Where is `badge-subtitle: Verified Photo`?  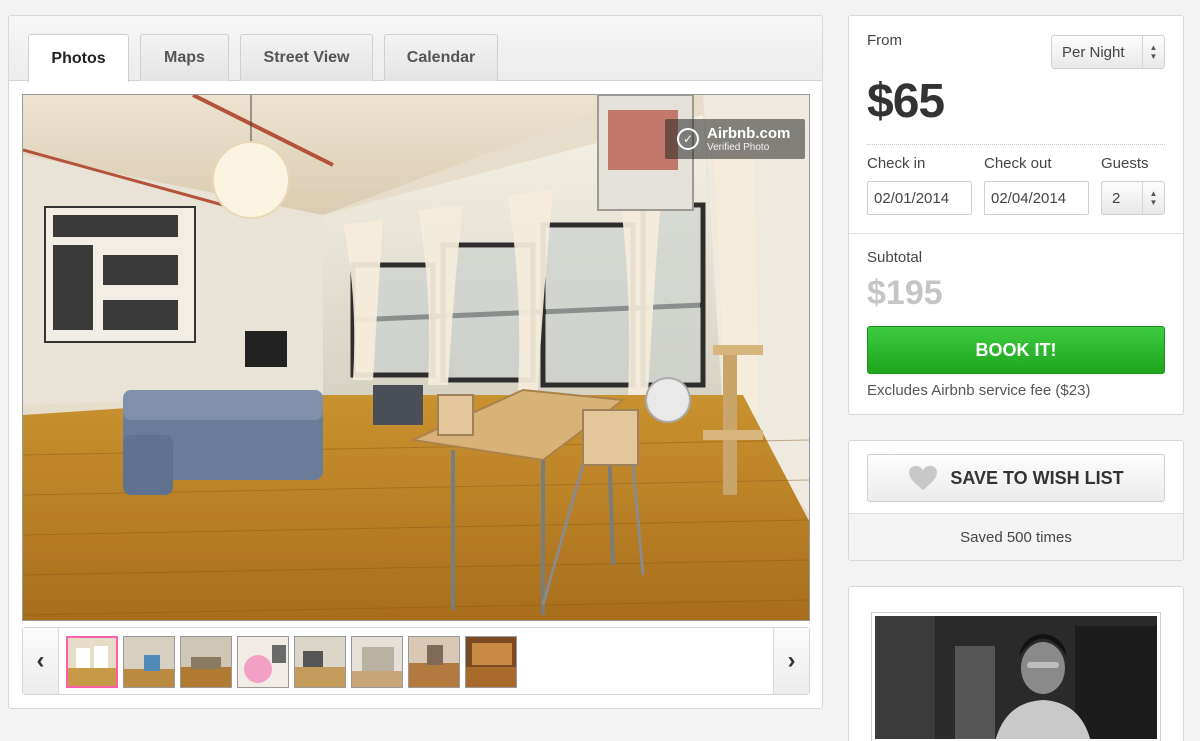
badge-subtitle: Verified Photo is located at coordinates (738, 147).